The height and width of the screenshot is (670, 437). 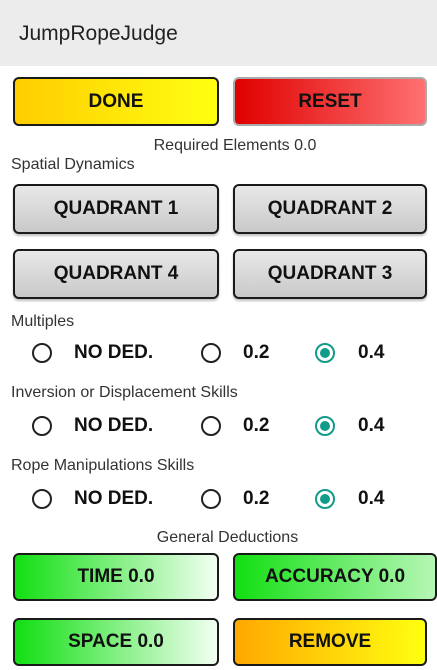 I want to click on quadrant-1-button: QUADRANT 1, so click(x=116, y=209).